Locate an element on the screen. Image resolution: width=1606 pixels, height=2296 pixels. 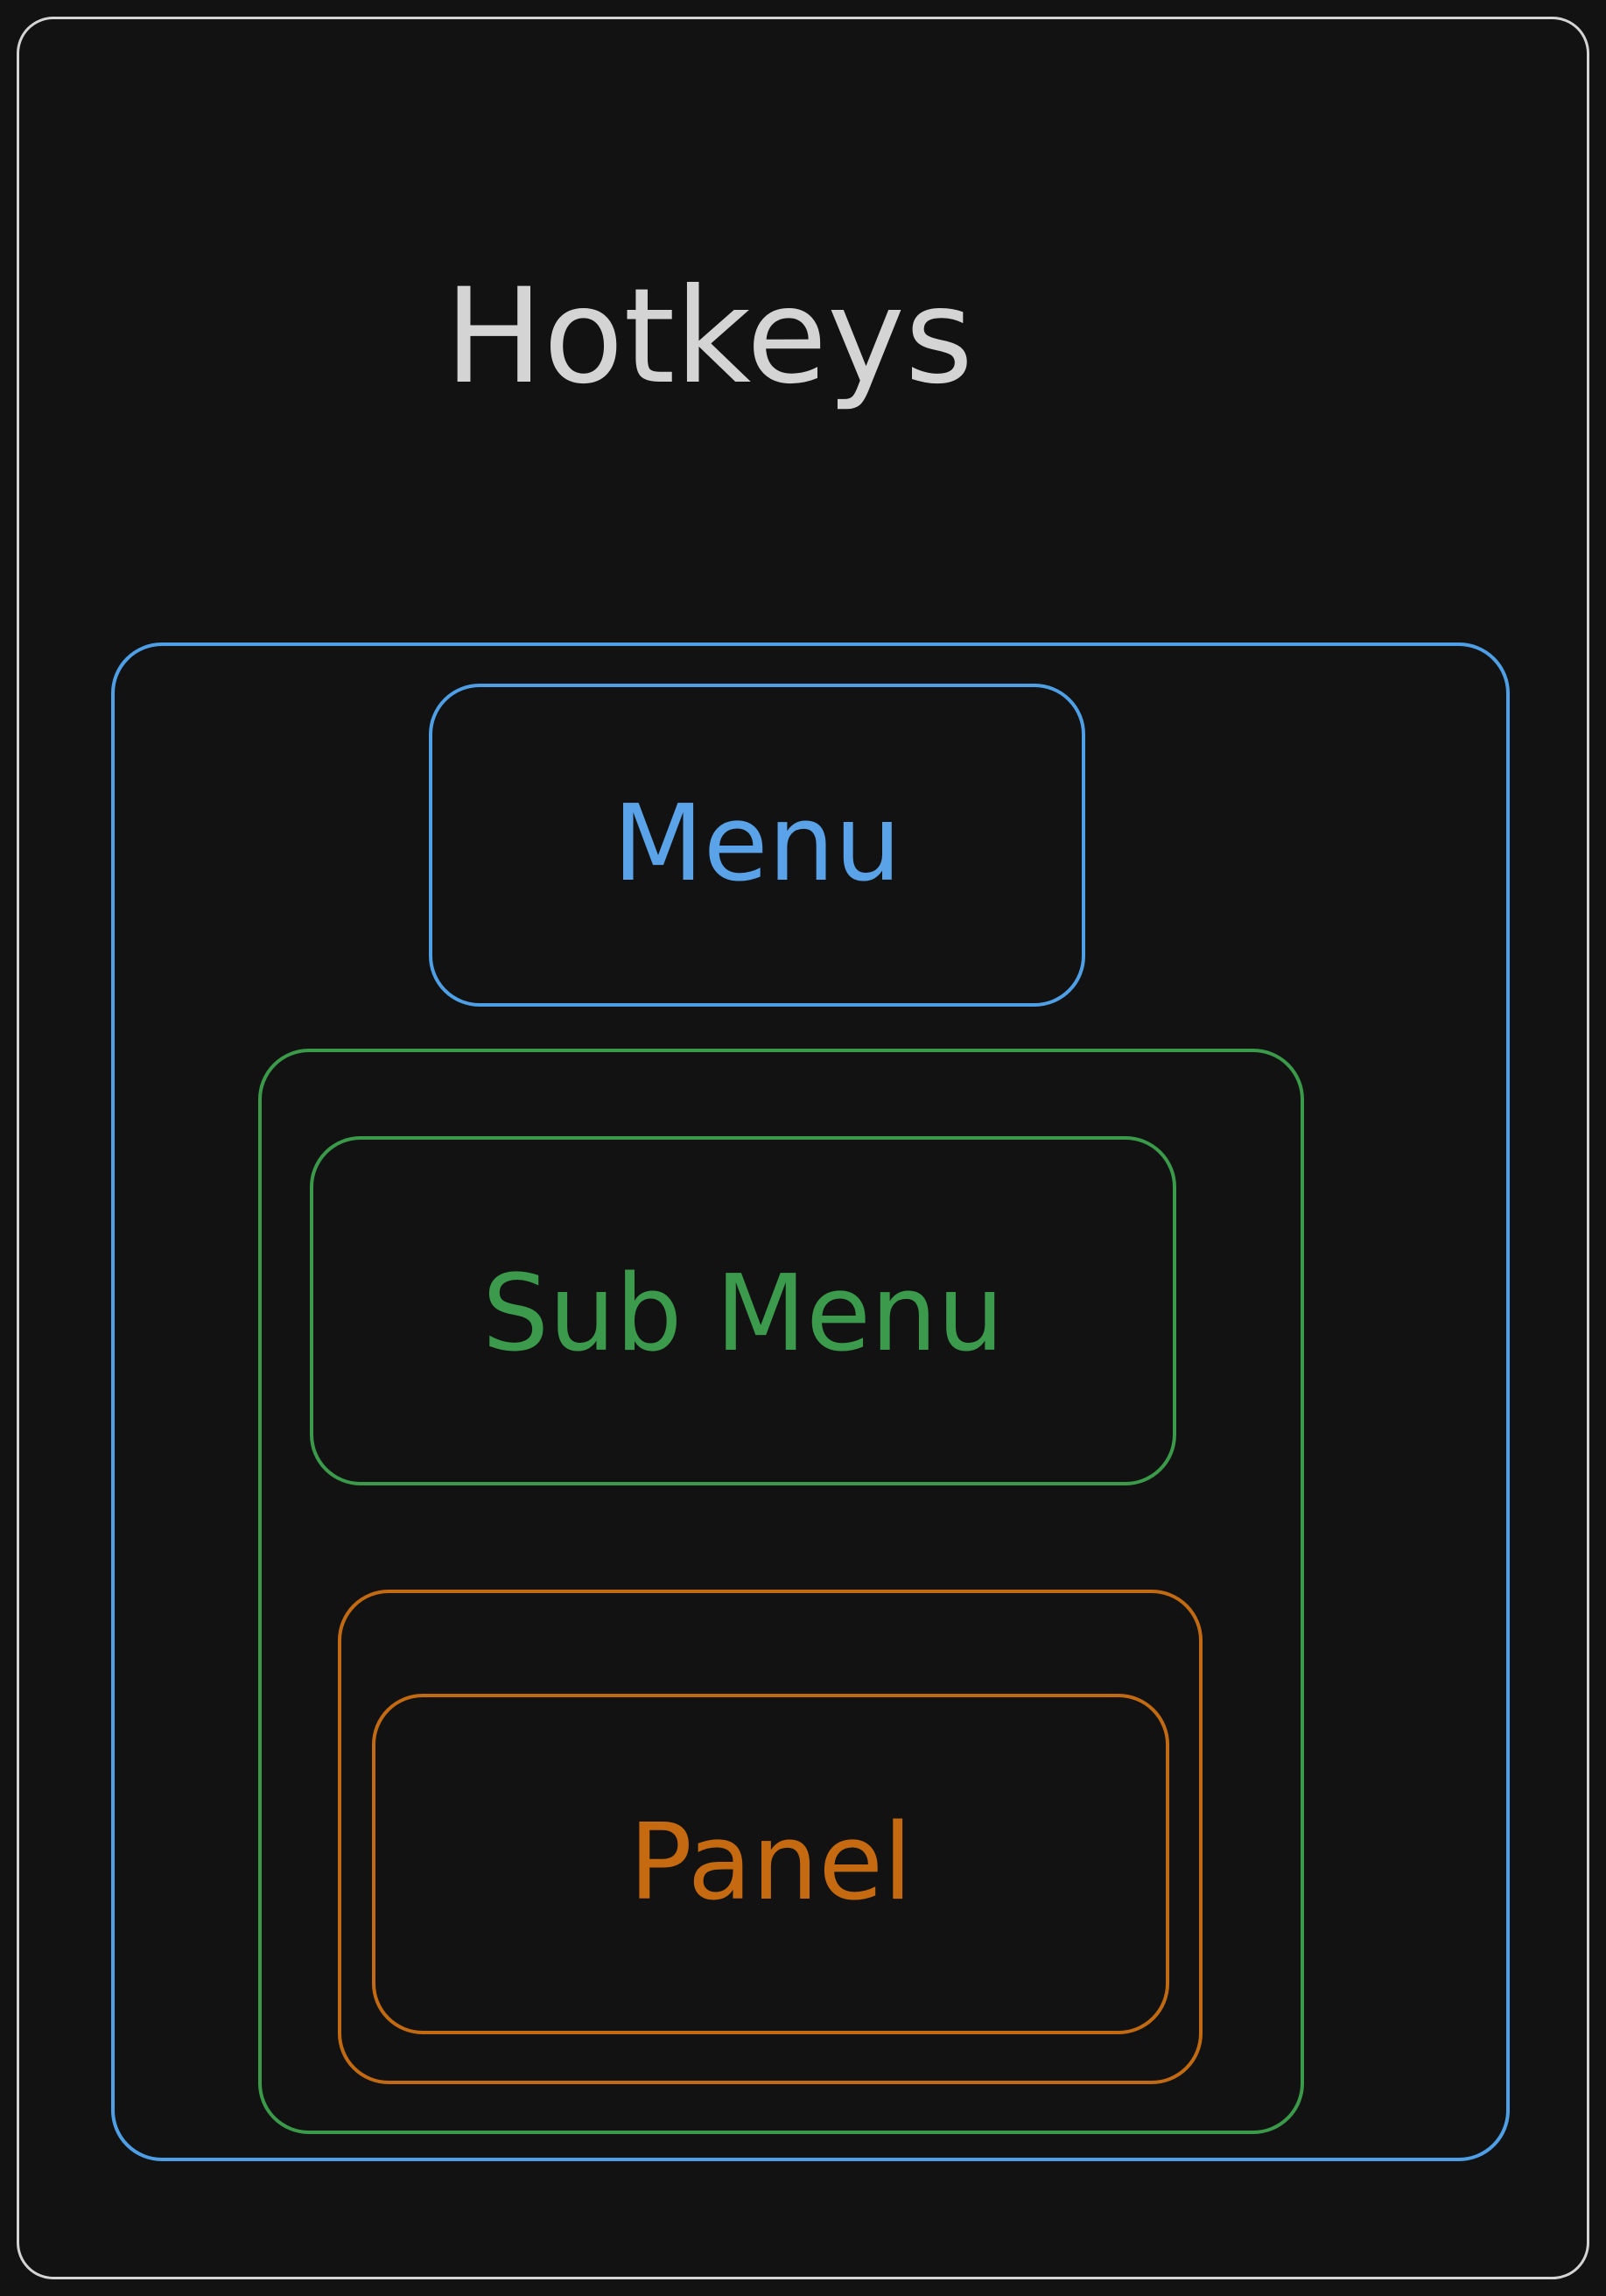
menu-node-label: Menu is located at coordinates (757, 844).